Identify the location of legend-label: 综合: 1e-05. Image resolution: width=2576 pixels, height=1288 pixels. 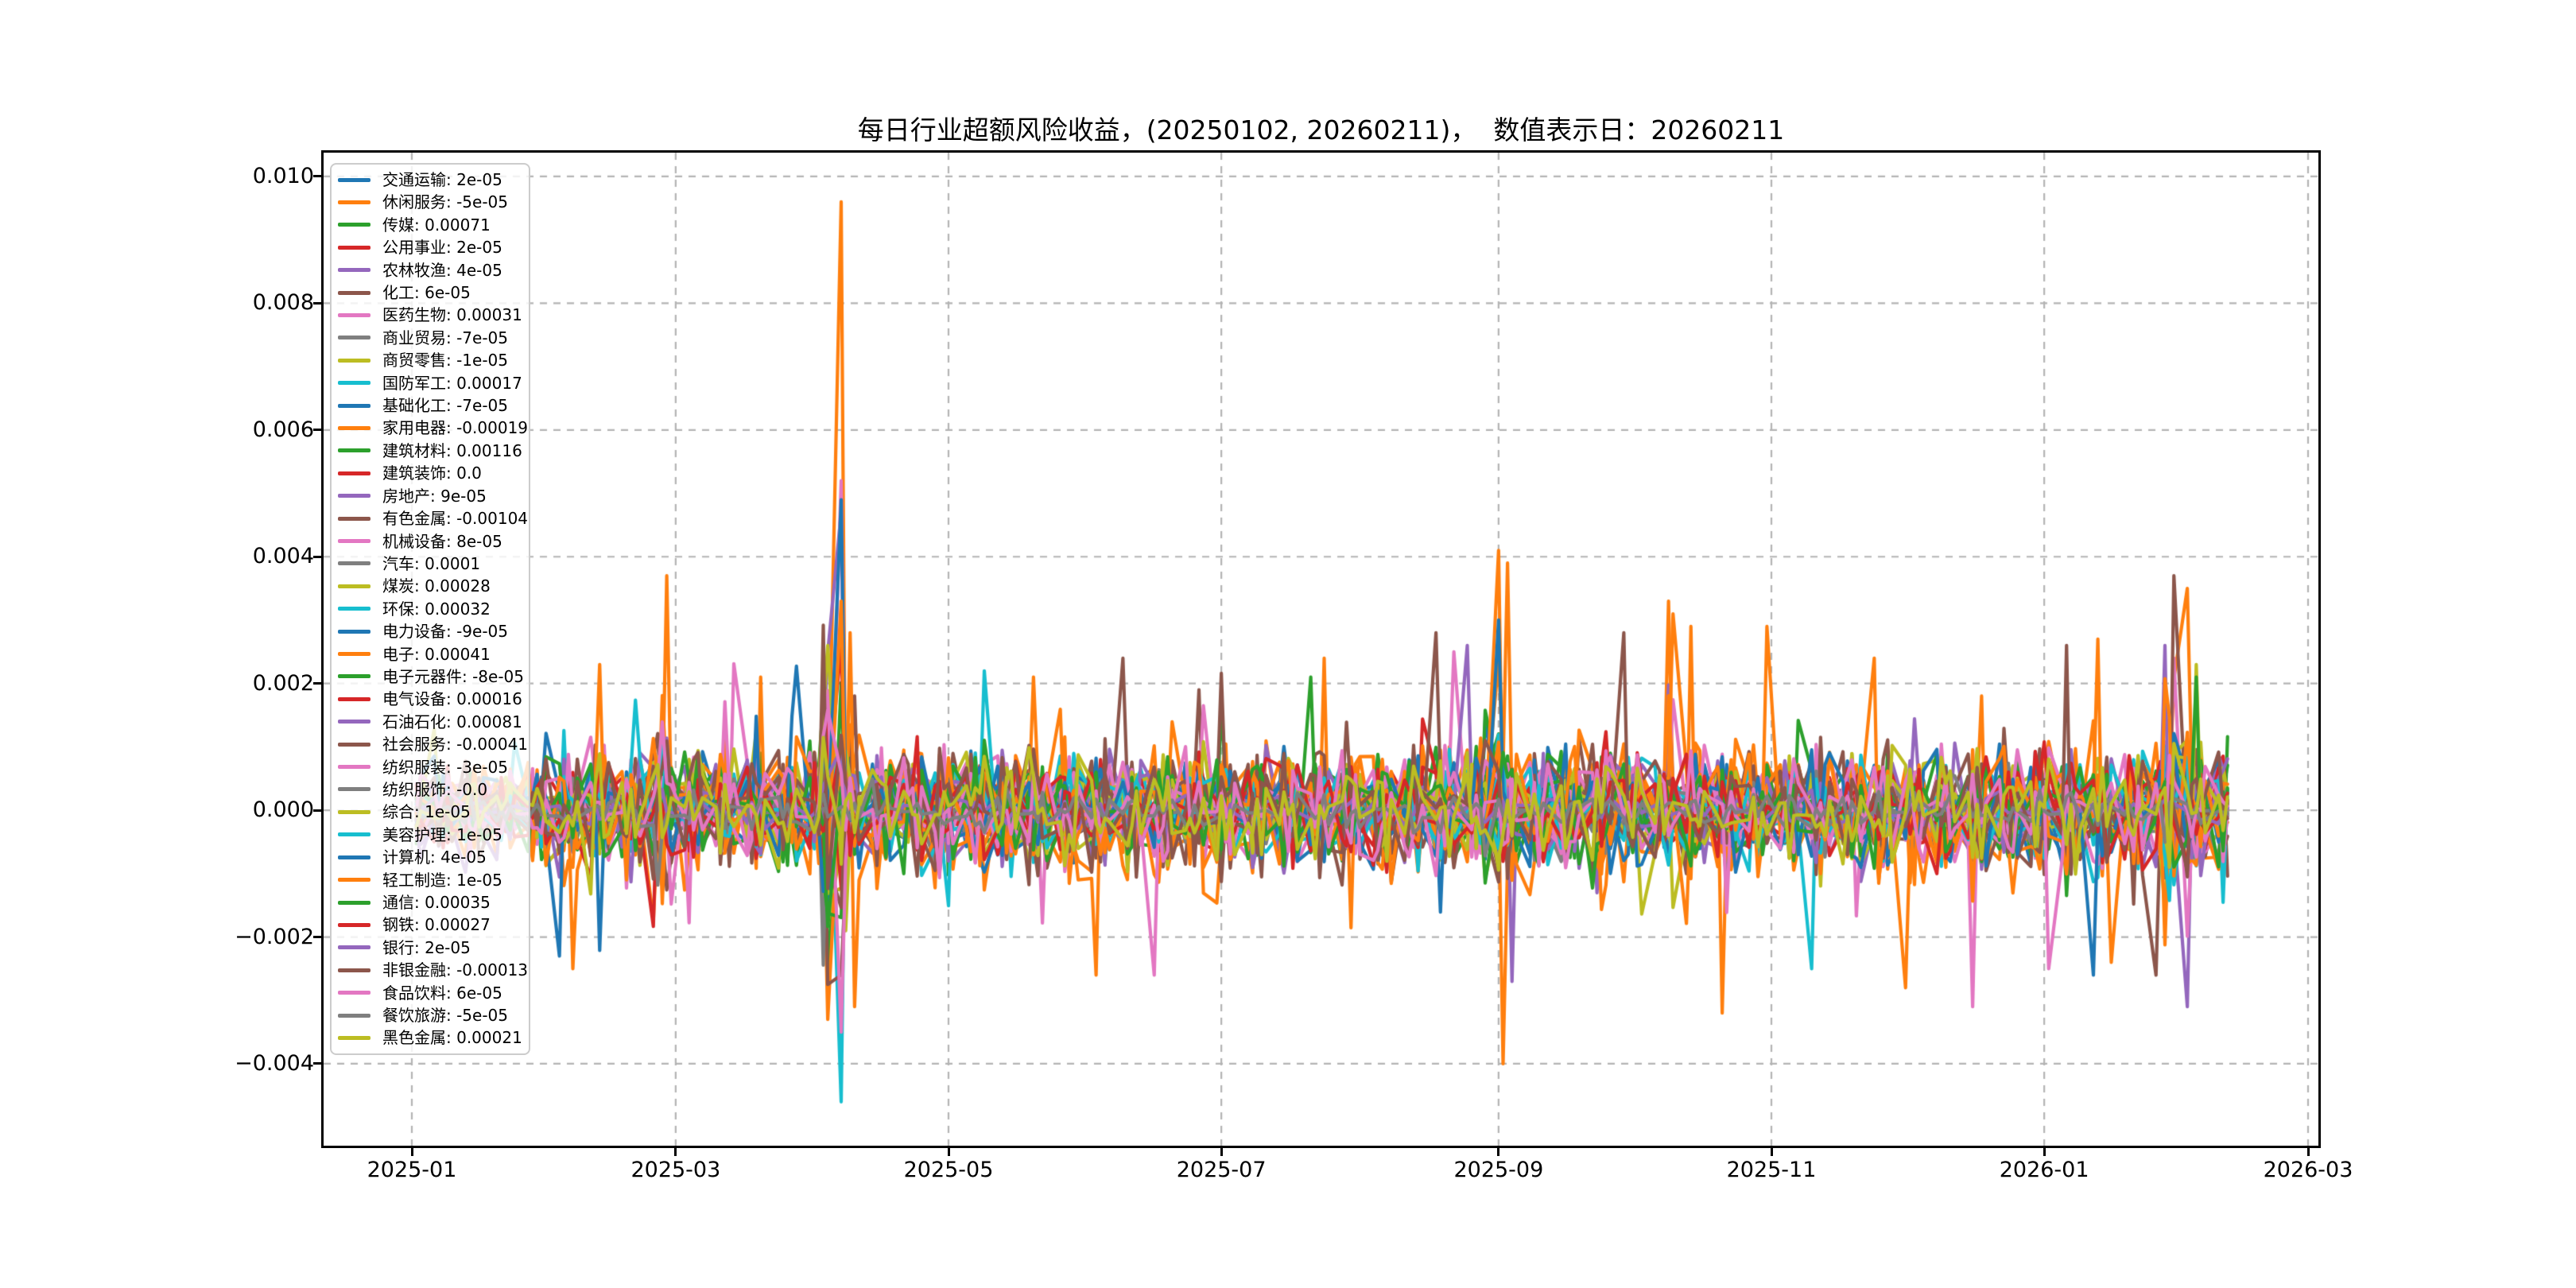
(426, 812).